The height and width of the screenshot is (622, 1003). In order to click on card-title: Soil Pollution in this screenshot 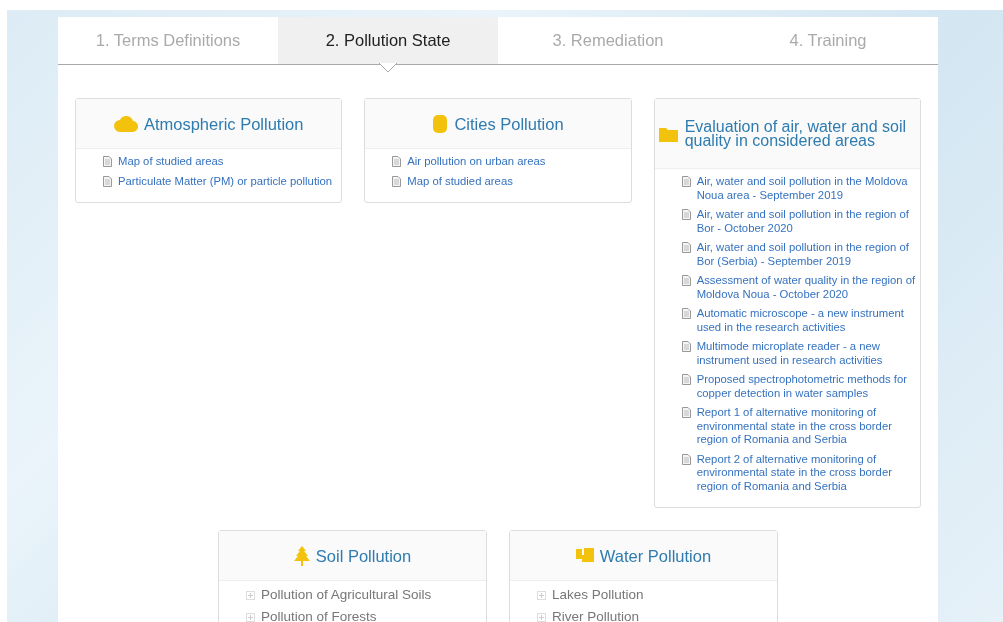, I will do `click(363, 555)`.